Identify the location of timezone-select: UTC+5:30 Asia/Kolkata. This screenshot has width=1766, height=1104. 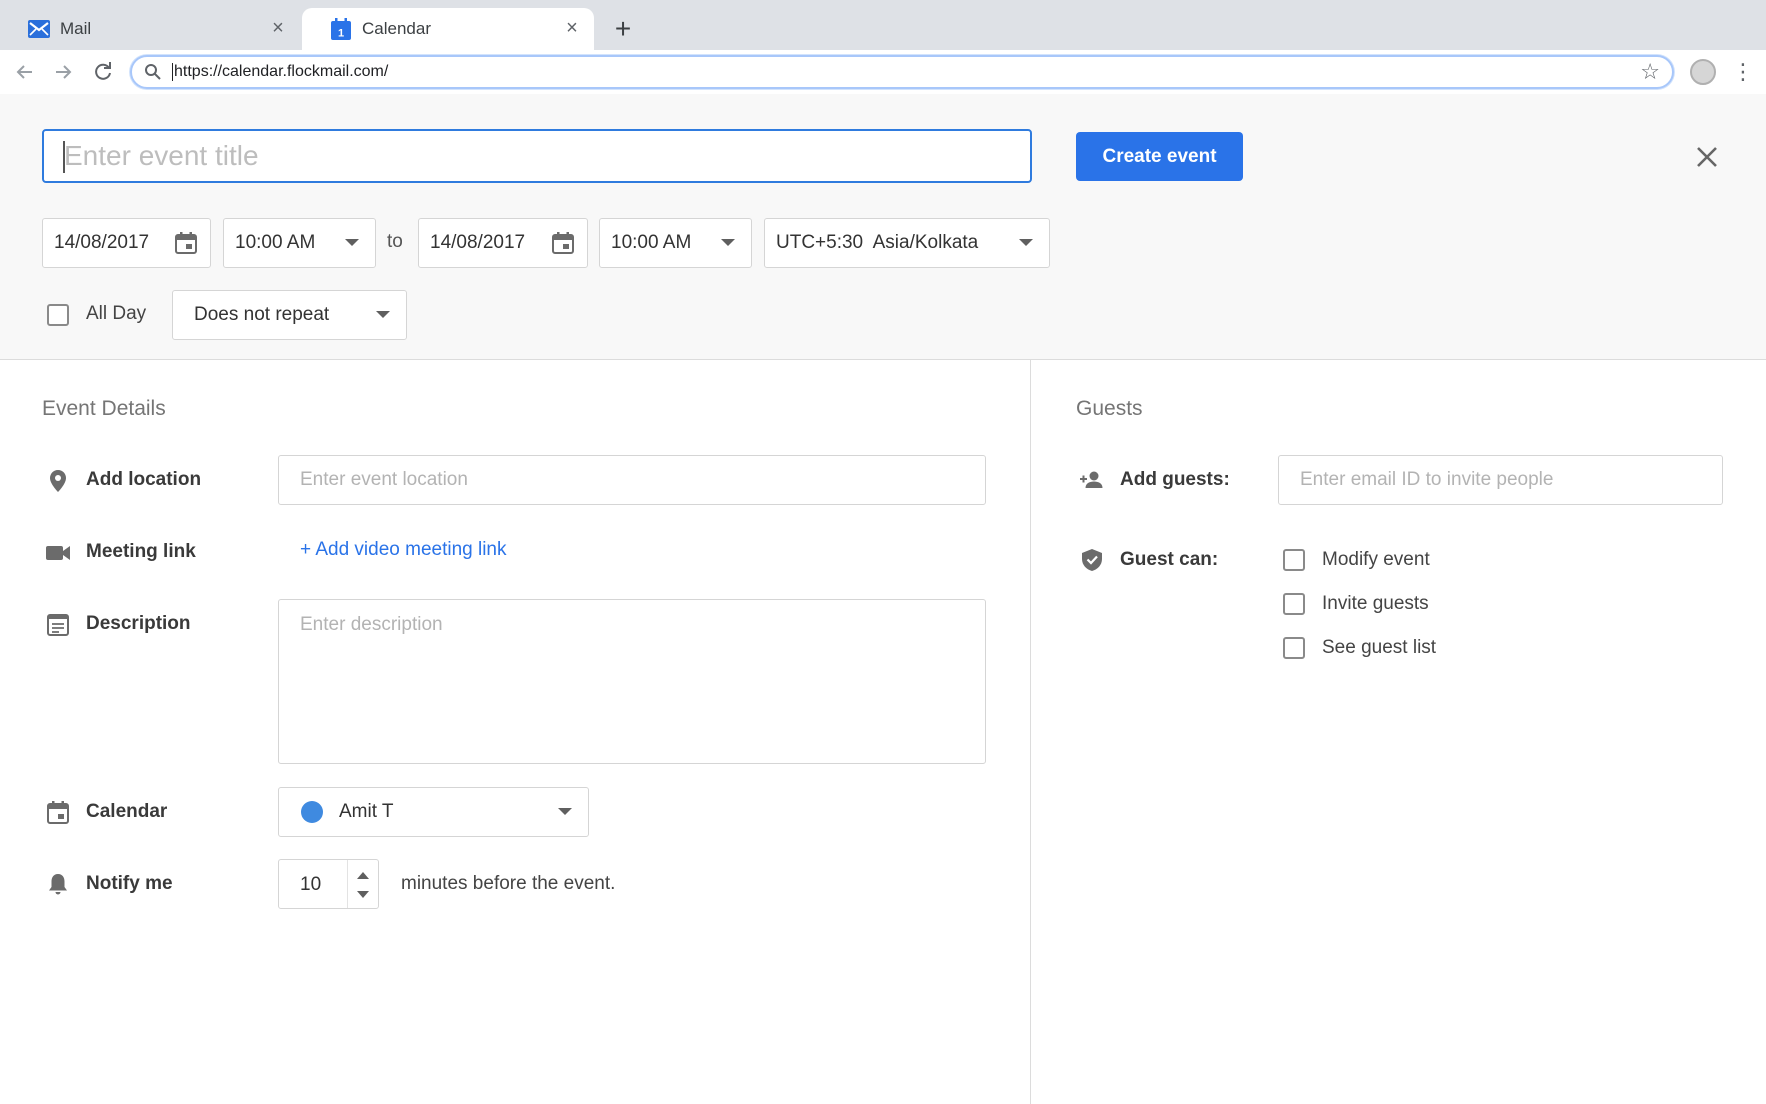
(907, 243).